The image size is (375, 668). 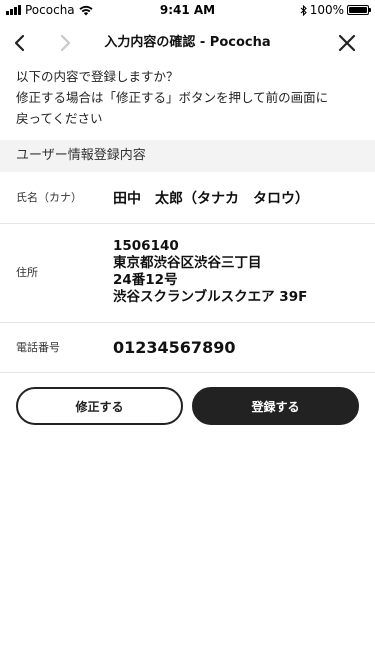 I want to click on close-icon, so click(x=347, y=43).